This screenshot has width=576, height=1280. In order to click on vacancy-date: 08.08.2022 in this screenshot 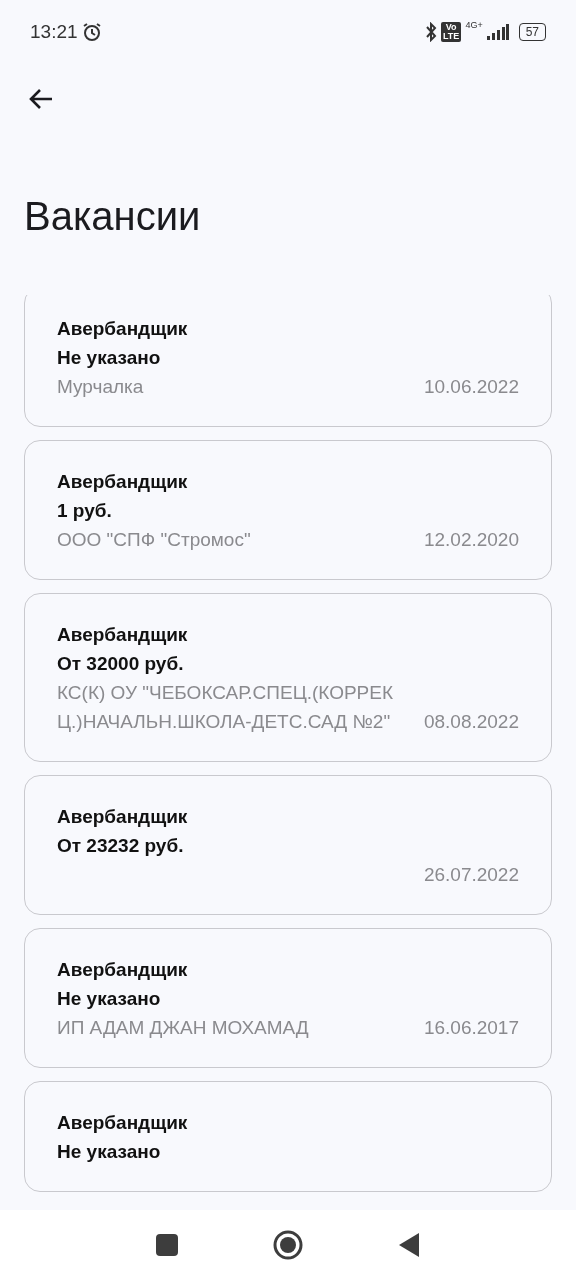, I will do `click(471, 722)`.